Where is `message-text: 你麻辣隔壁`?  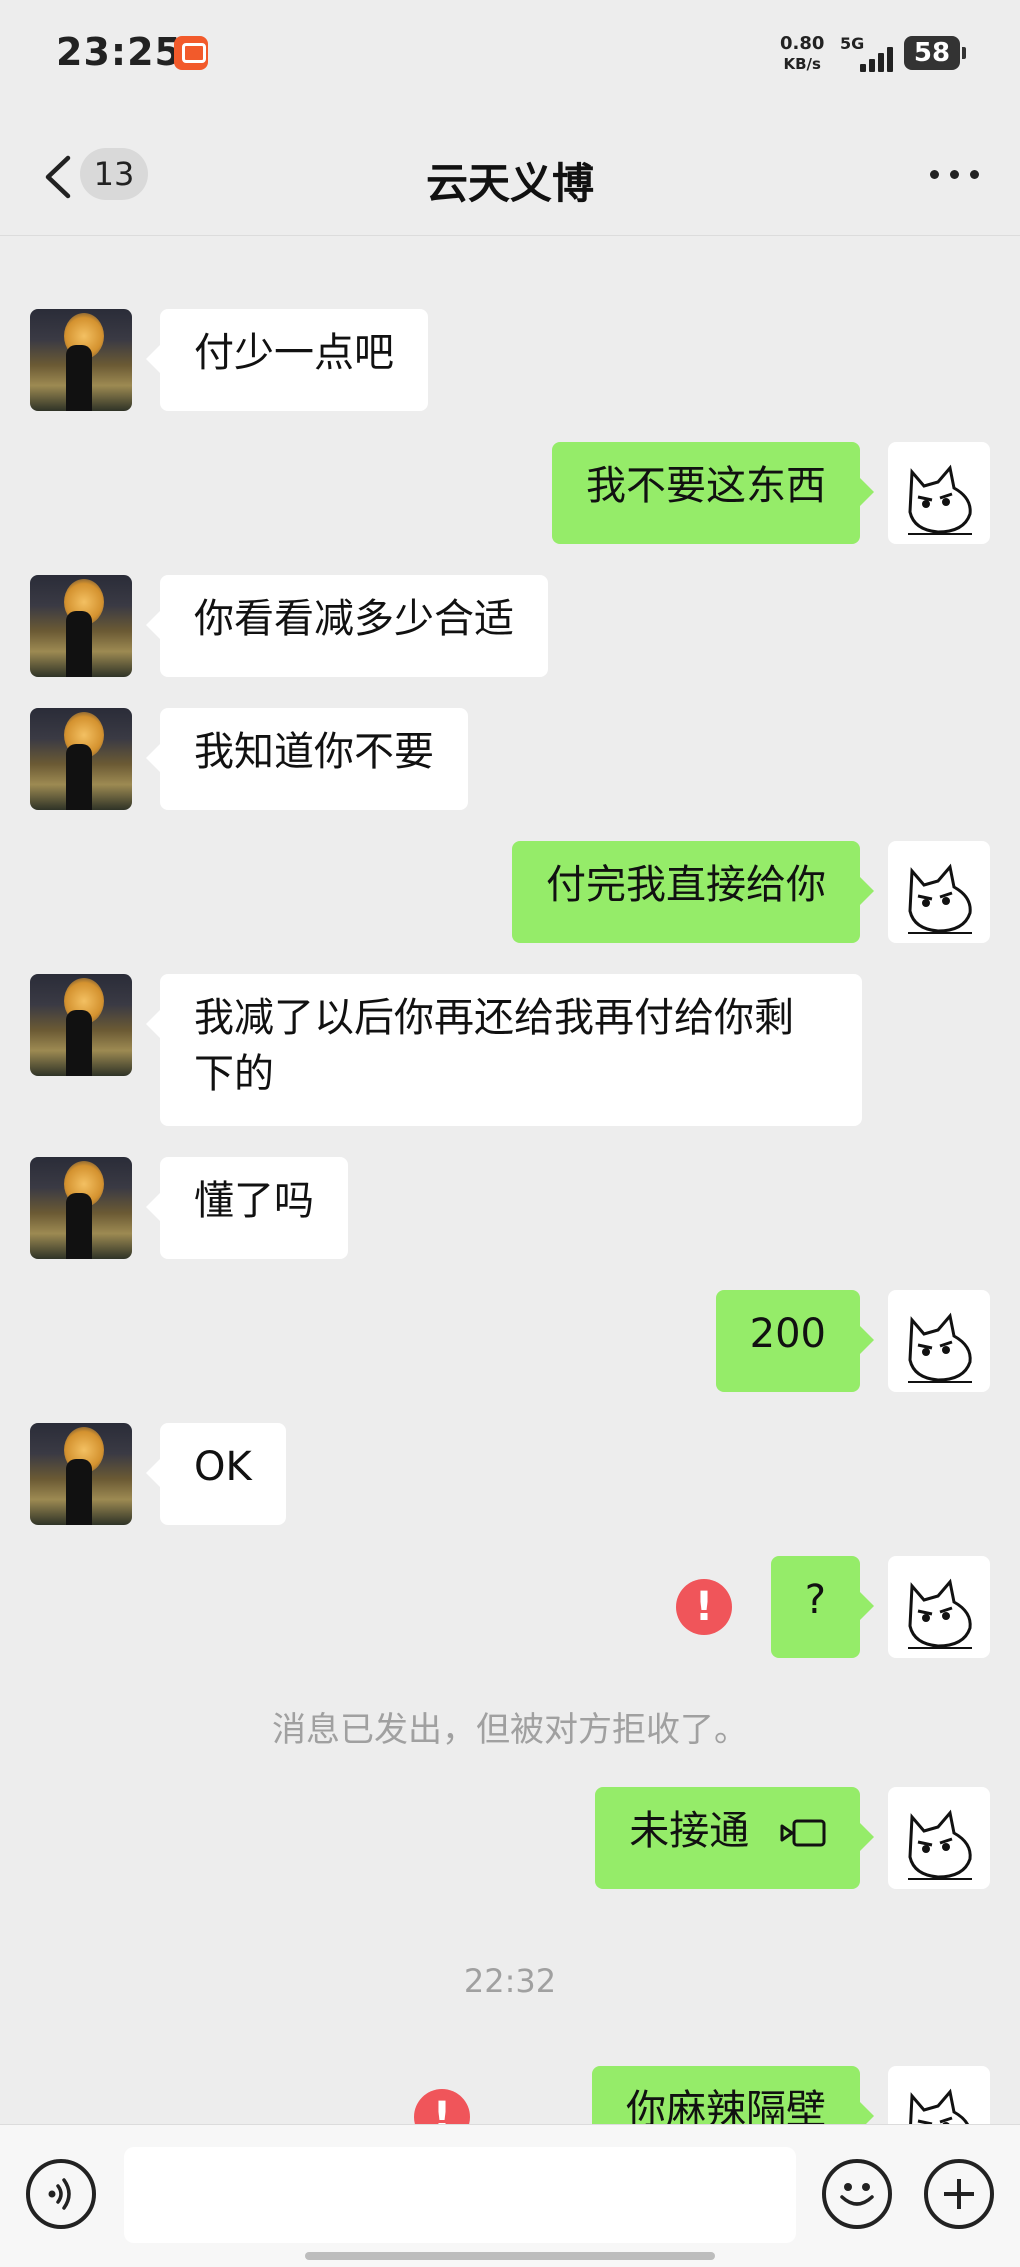
message-text: 你麻辣隔壁 is located at coordinates (726, 2105).